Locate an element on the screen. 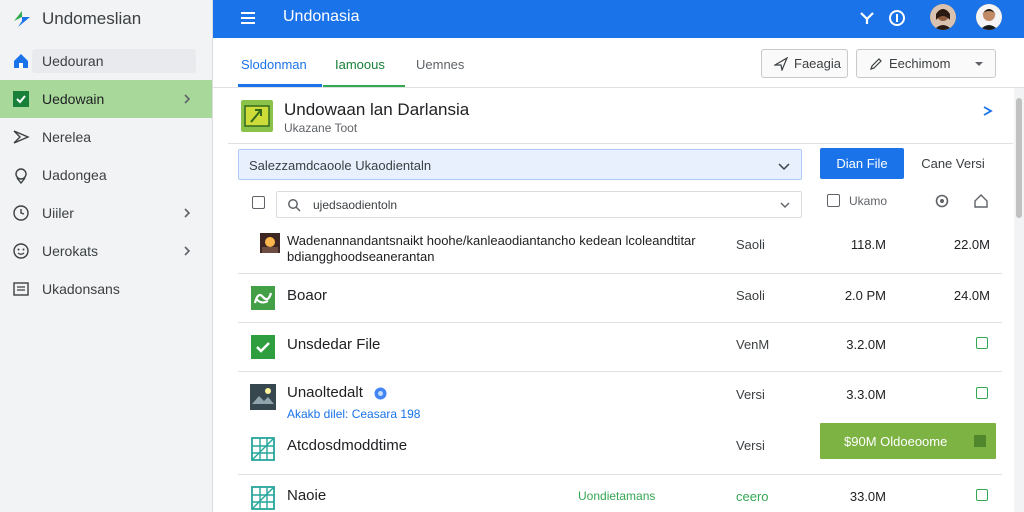  location-icon is located at coordinates (21, 175).